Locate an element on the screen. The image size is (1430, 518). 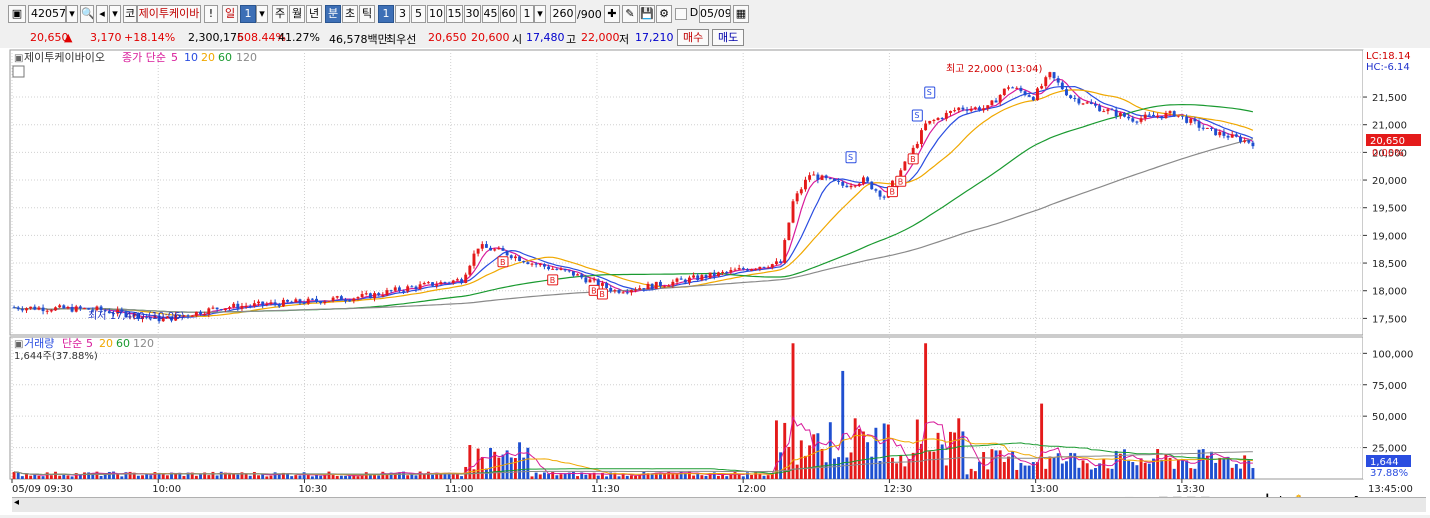
stock-name-field: 제이투케이바 is located at coordinates (169, 14).